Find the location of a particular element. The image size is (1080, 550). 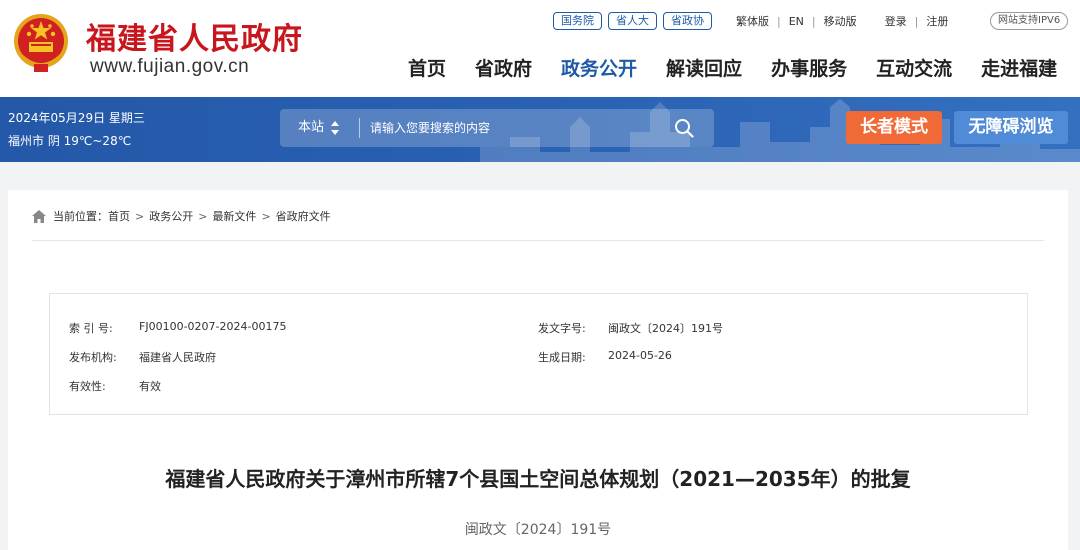

meta-org-row: 发布机构: 福建省人民政府 is located at coordinates (142, 357).